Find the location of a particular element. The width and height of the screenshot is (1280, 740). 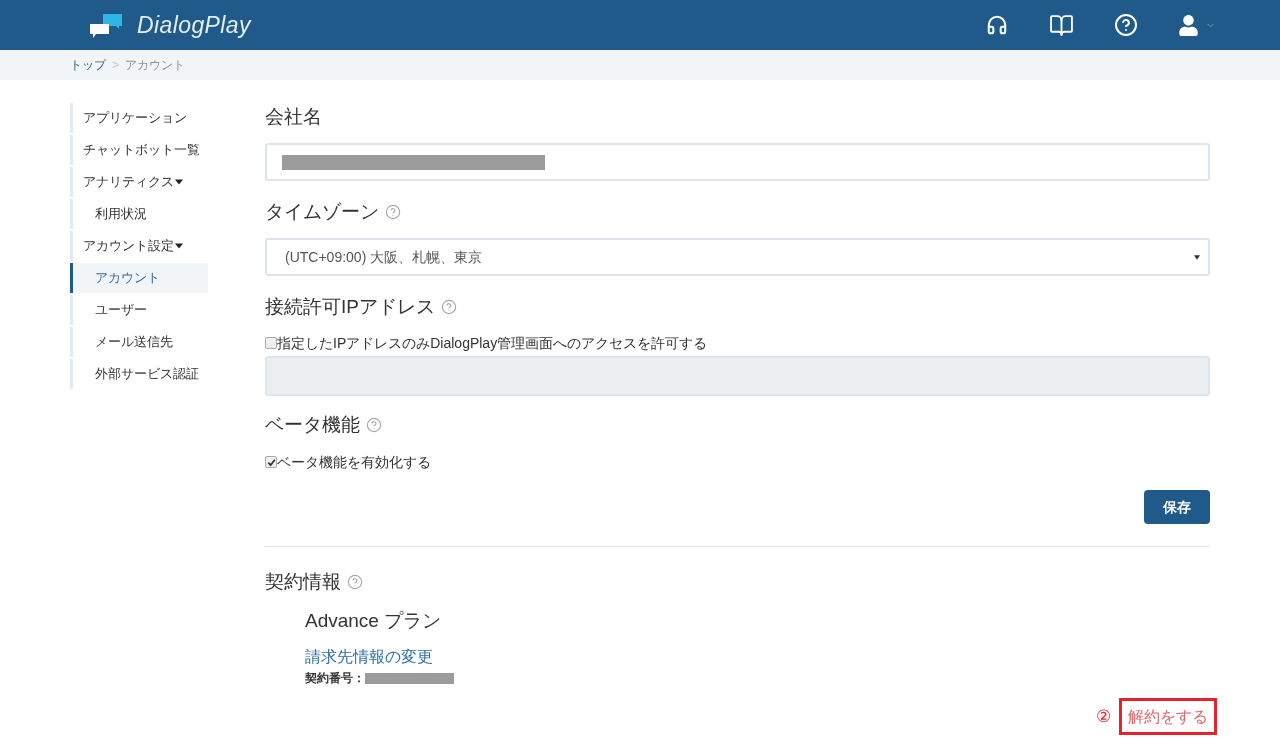

sidebar-item: 利用状況 is located at coordinates (139, 214).